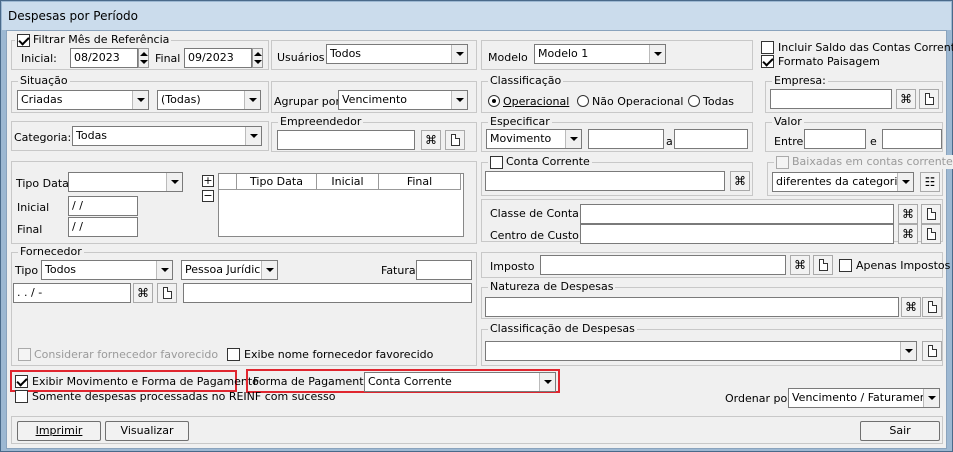 The width and height of the screenshot is (953, 452). Describe the element at coordinates (208, 181) in the screenshot. I see `add-icon: +` at that location.